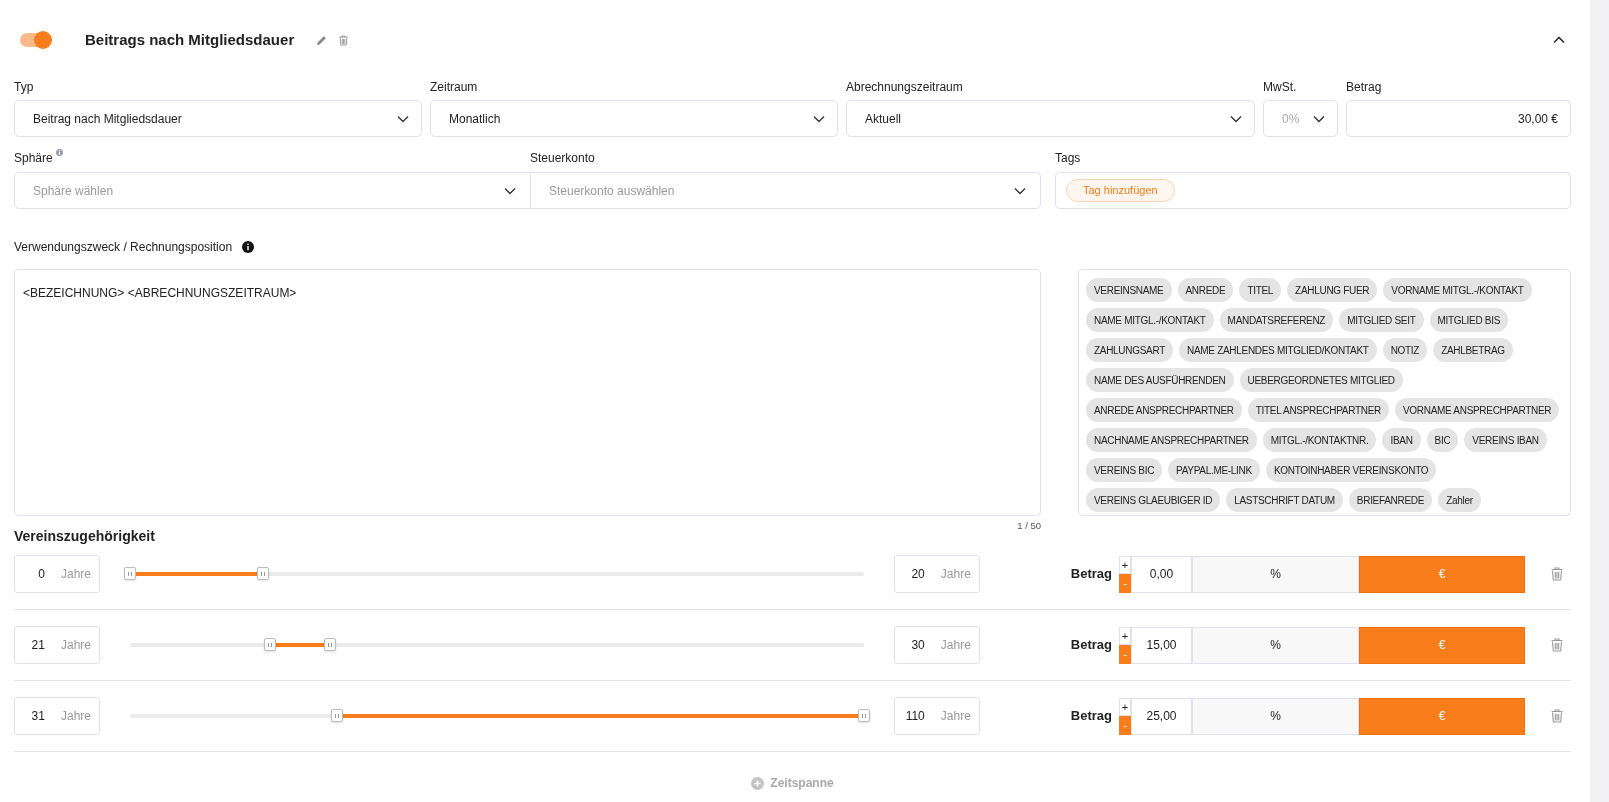 The image size is (1609, 802). What do you see at coordinates (1129, 290) in the screenshot?
I see `placeholder-chip: VEREINSNAME` at bounding box center [1129, 290].